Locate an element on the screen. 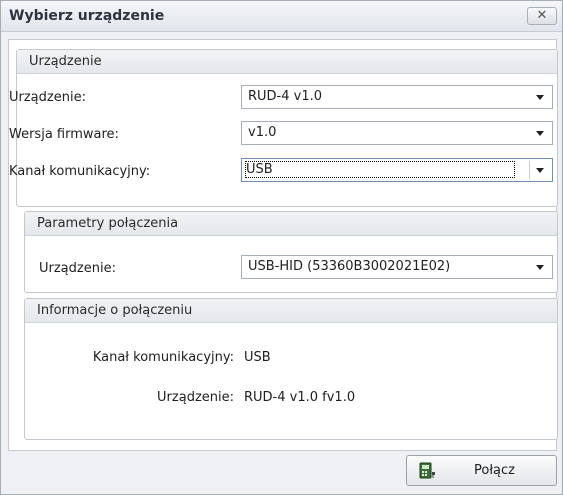  channel-select-value: USB is located at coordinates (380, 169).